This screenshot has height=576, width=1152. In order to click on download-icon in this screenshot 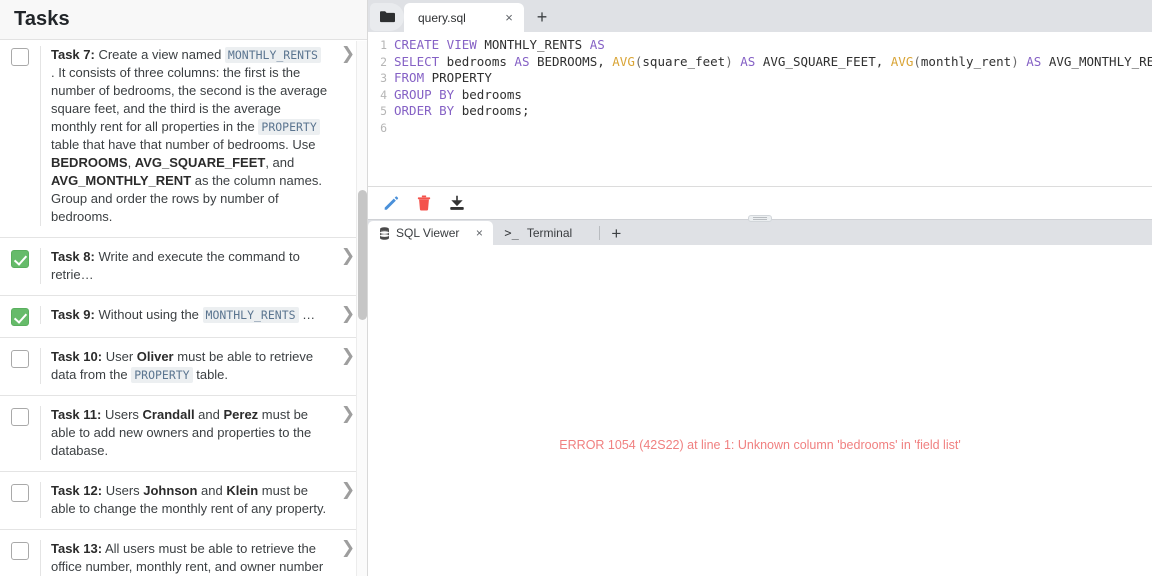, I will do `click(457, 203)`.